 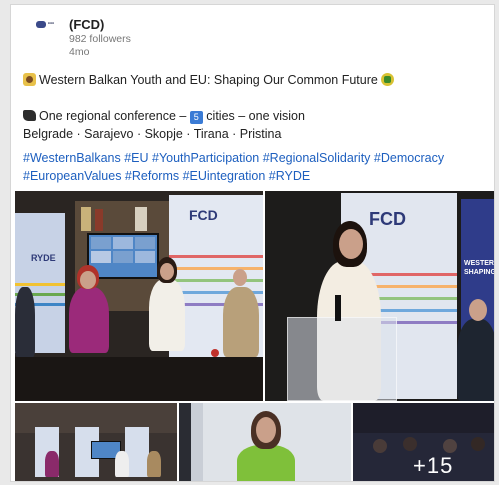 What do you see at coordinates (43, 258) in the screenshot?
I see `banner-side-text: RYDE` at bounding box center [43, 258].